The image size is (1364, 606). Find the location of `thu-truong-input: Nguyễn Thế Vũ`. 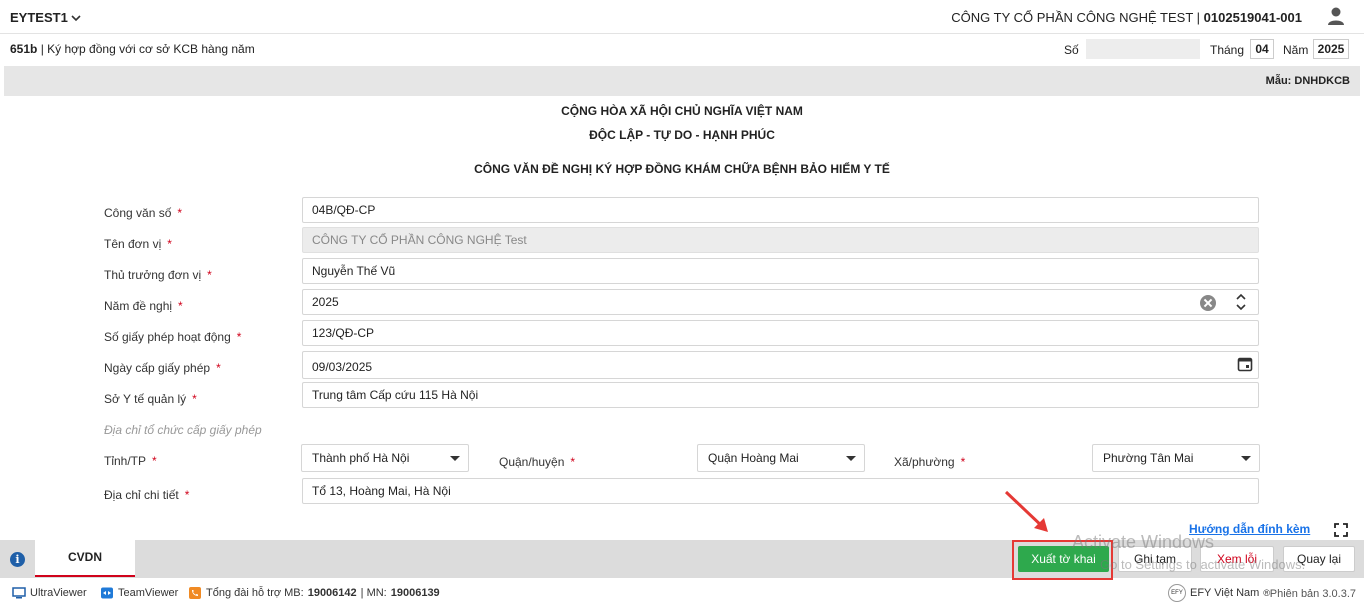

thu-truong-input: Nguyễn Thế Vũ is located at coordinates (780, 271).